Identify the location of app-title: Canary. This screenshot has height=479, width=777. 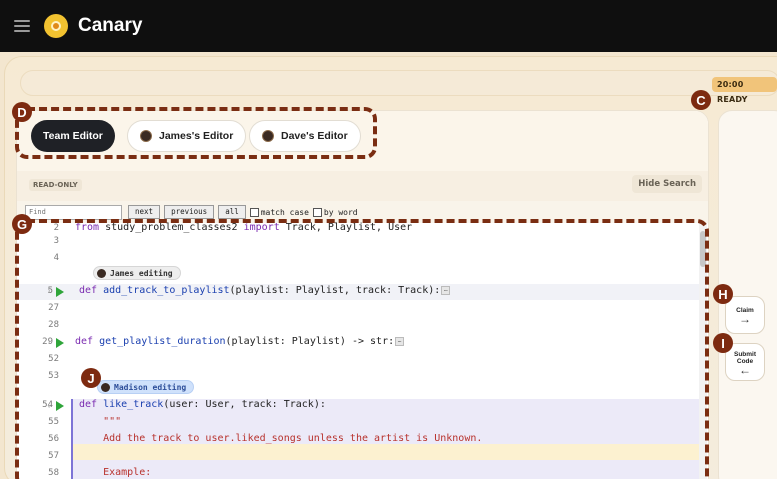
(110, 25).